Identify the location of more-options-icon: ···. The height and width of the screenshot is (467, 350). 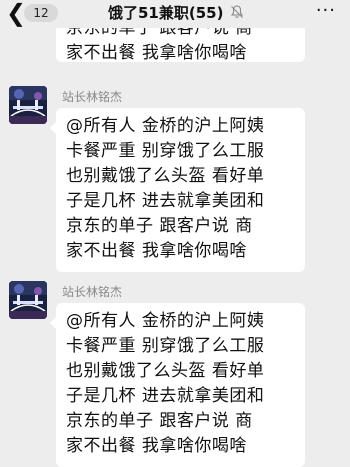
(326, 11).